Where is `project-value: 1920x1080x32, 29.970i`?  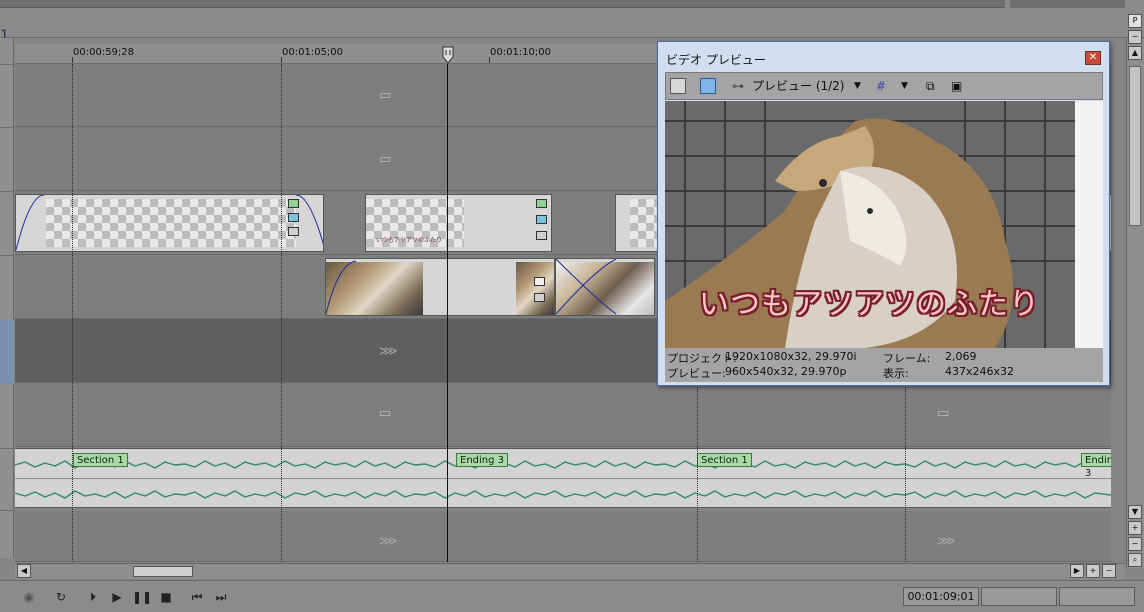 project-value: 1920x1080x32, 29.970i is located at coordinates (791, 356).